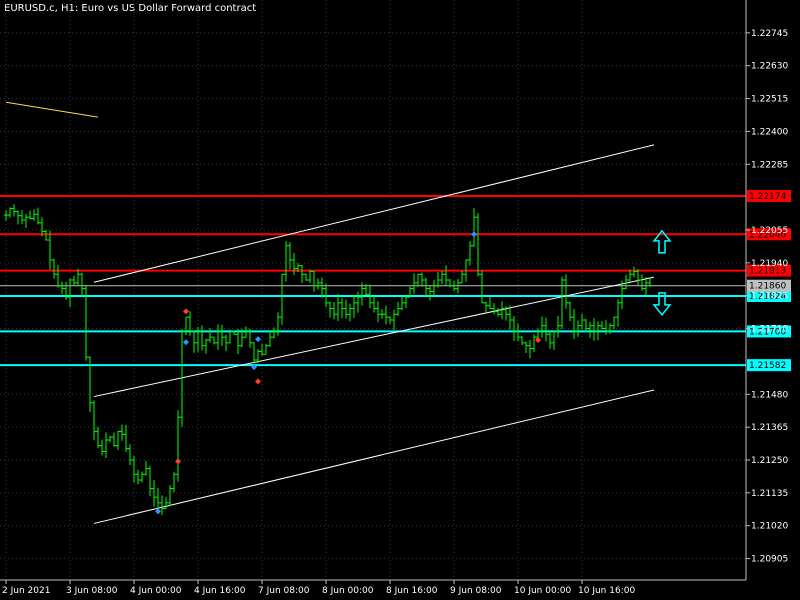 This screenshot has width=800, height=600. Describe the element at coordinates (769, 297) in the screenshot. I see `y-tick-label: 1.21825` at that location.